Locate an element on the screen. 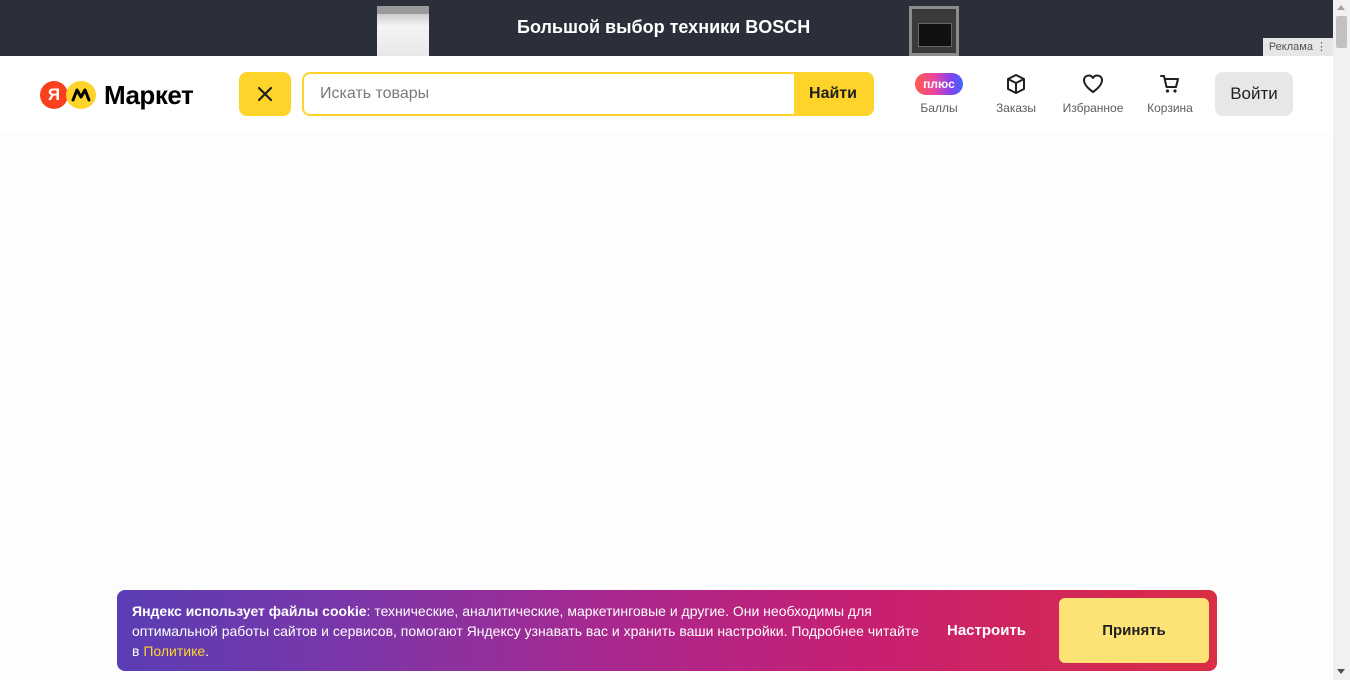 The image size is (1350, 680). market-logo: Я Маркет is located at coordinates (117, 95).